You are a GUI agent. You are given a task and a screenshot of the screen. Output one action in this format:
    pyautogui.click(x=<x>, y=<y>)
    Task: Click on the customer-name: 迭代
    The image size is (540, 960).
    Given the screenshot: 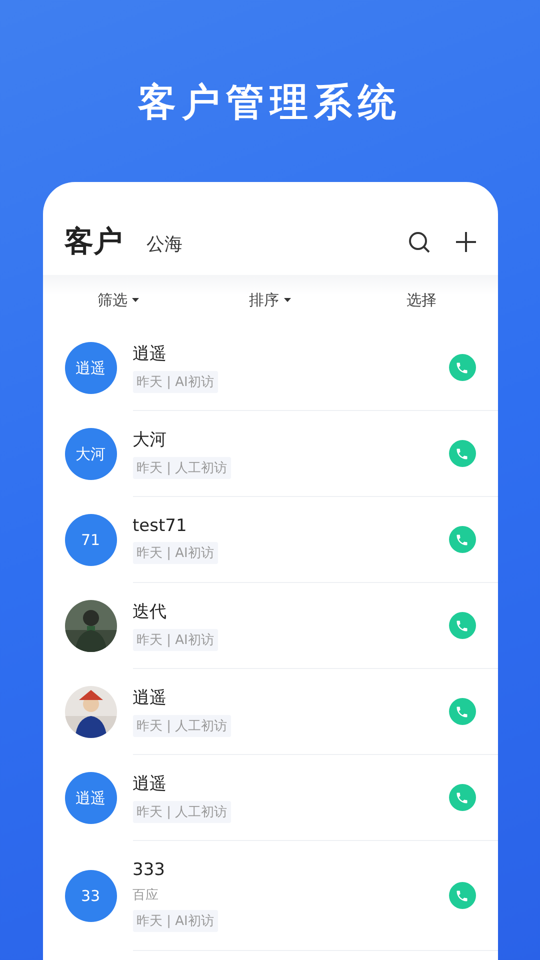 What is the action you would take?
    pyautogui.click(x=149, y=612)
    